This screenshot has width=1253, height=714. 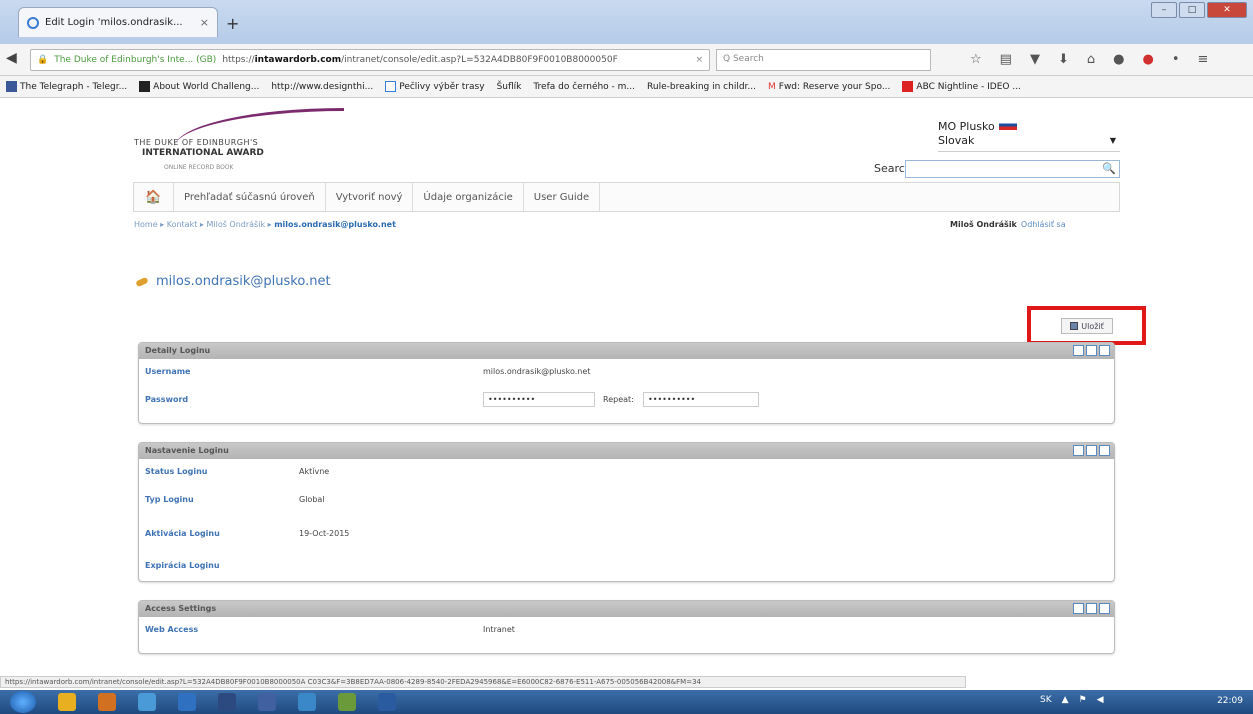 I want to click on media-icon, so click(x=107, y=702).